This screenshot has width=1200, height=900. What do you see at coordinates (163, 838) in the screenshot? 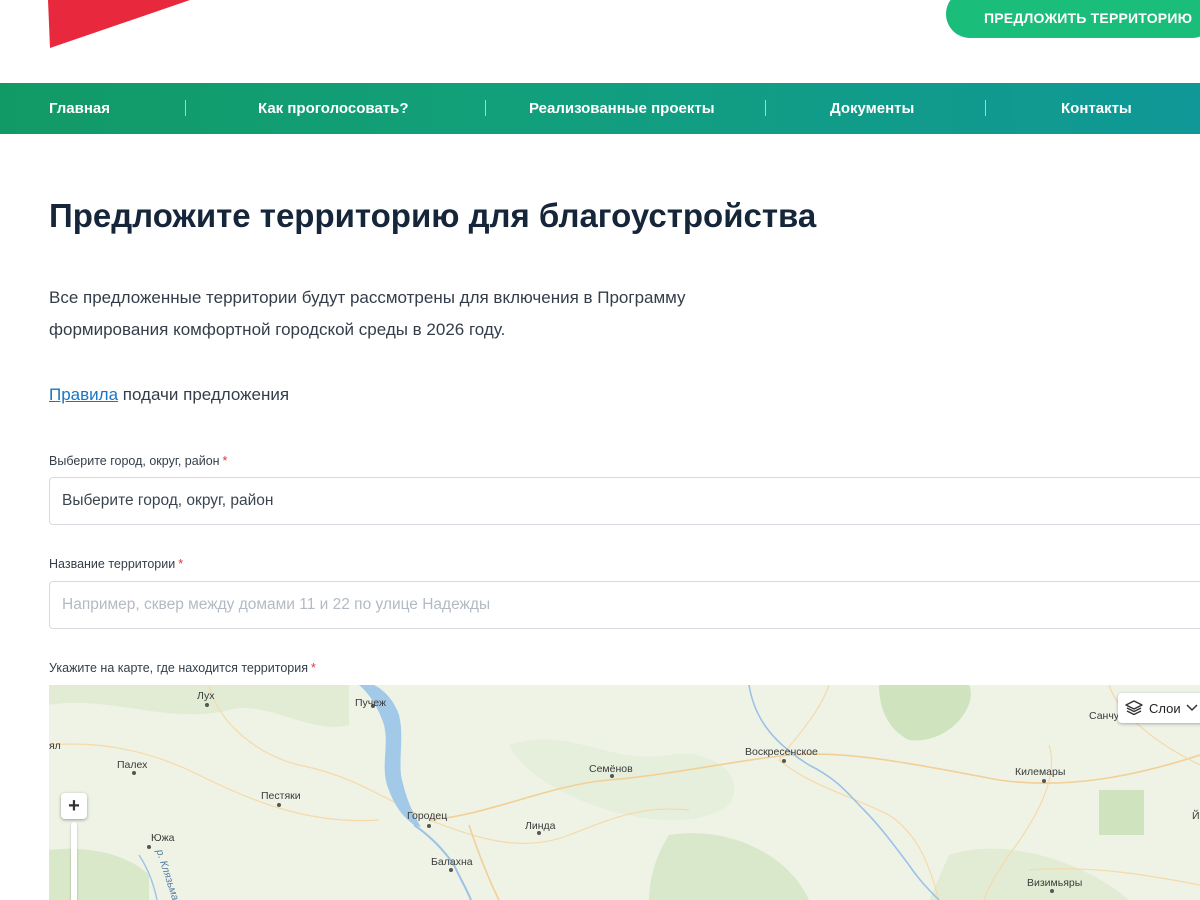
I see `map-place-label: Южа` at bounding box center [163, 838].